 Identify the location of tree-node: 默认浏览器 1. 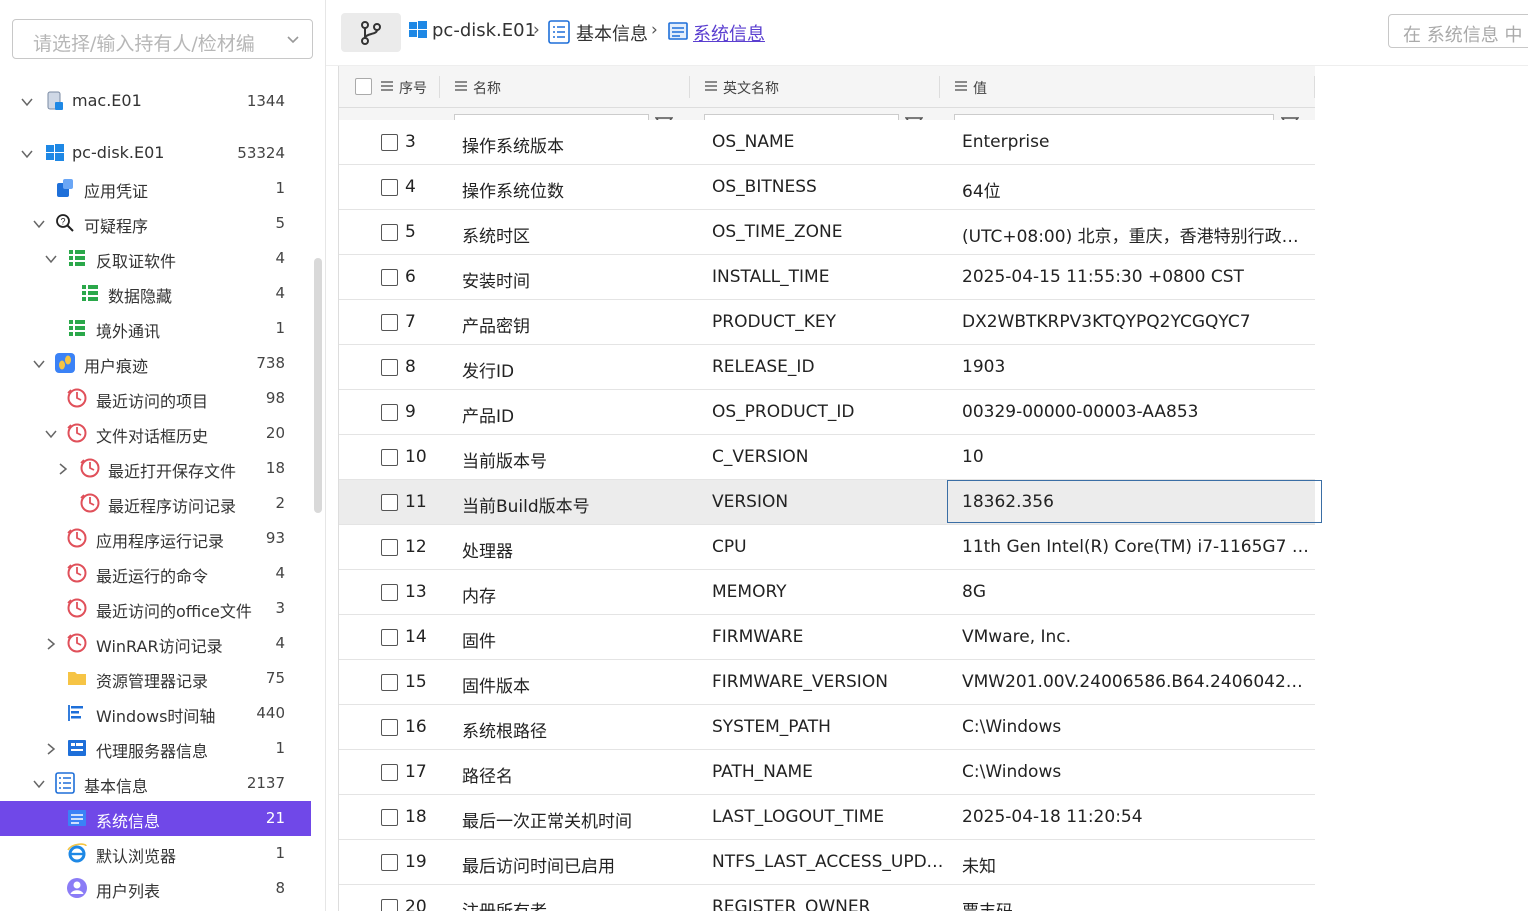
(155, 853).